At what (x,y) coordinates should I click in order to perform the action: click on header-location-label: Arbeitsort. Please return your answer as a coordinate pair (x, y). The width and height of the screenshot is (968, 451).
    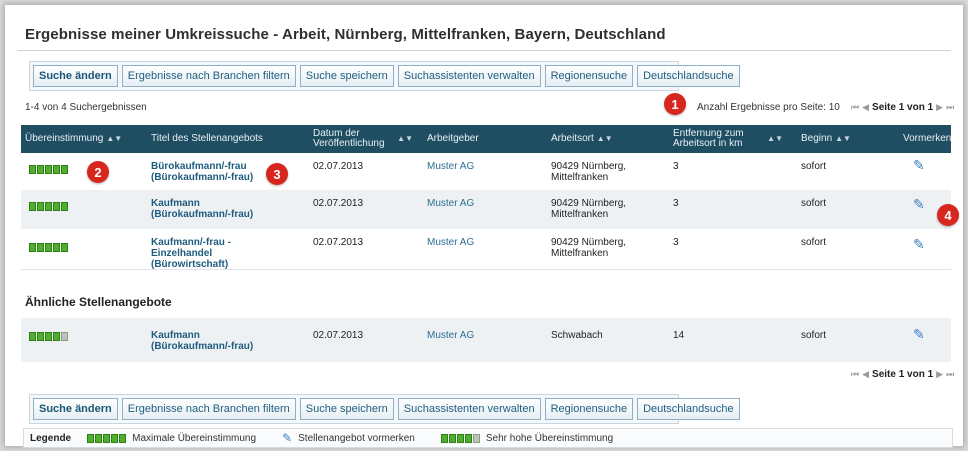
    Looking at the image, I should click on (572, 138).